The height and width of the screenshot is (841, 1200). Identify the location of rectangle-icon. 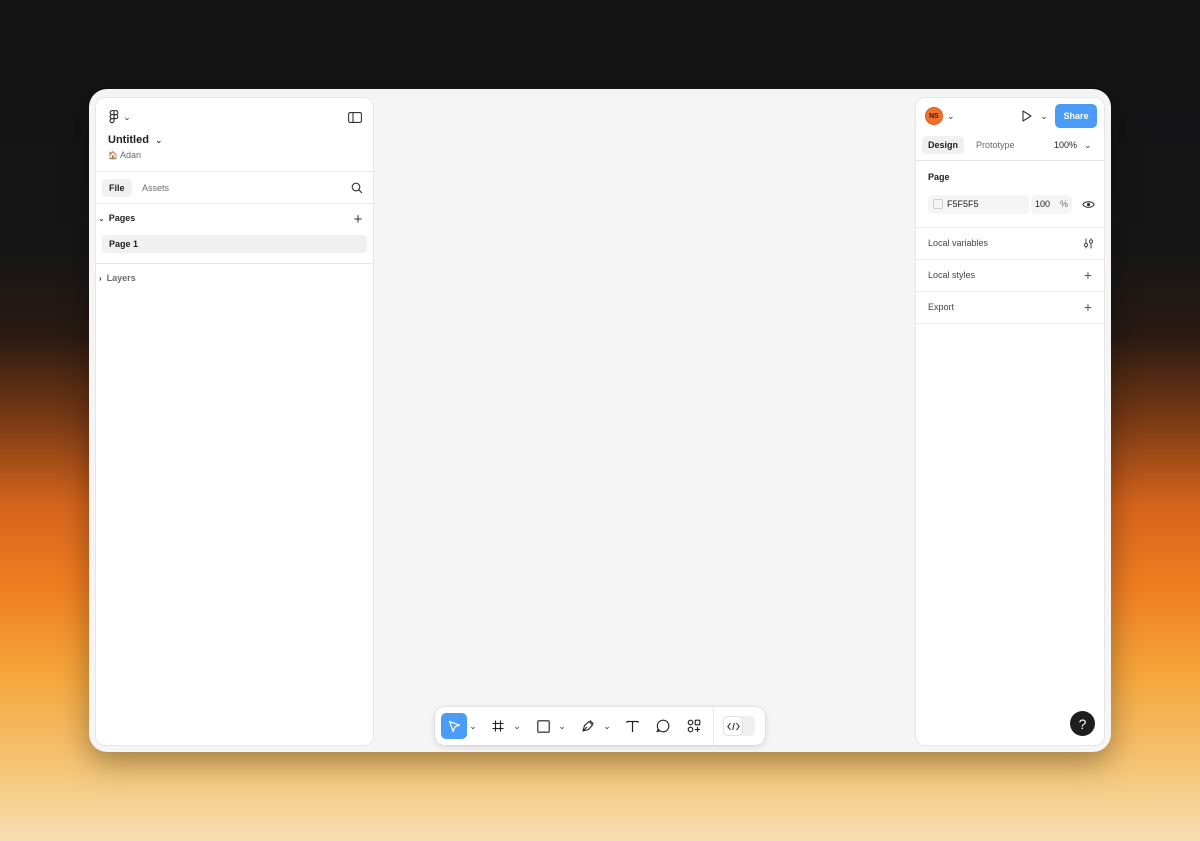
(543, 726).